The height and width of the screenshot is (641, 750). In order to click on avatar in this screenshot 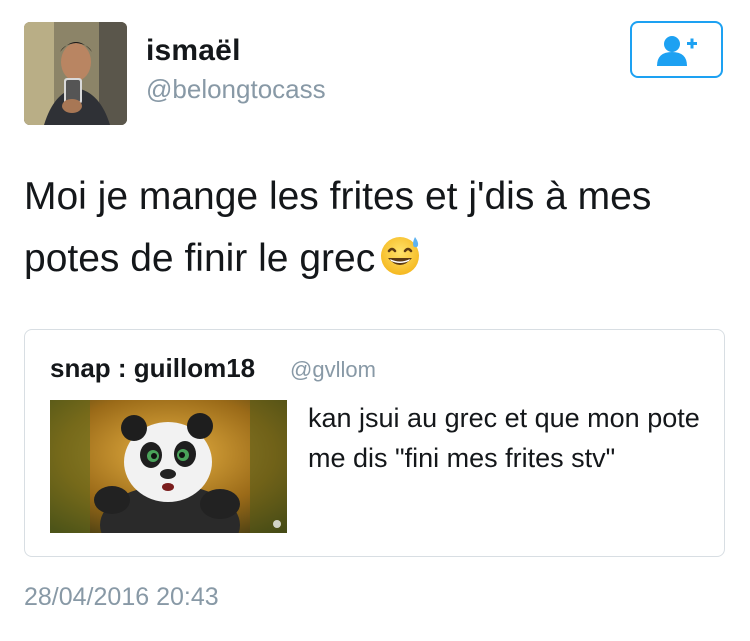, I will do `click(75, 73)`.